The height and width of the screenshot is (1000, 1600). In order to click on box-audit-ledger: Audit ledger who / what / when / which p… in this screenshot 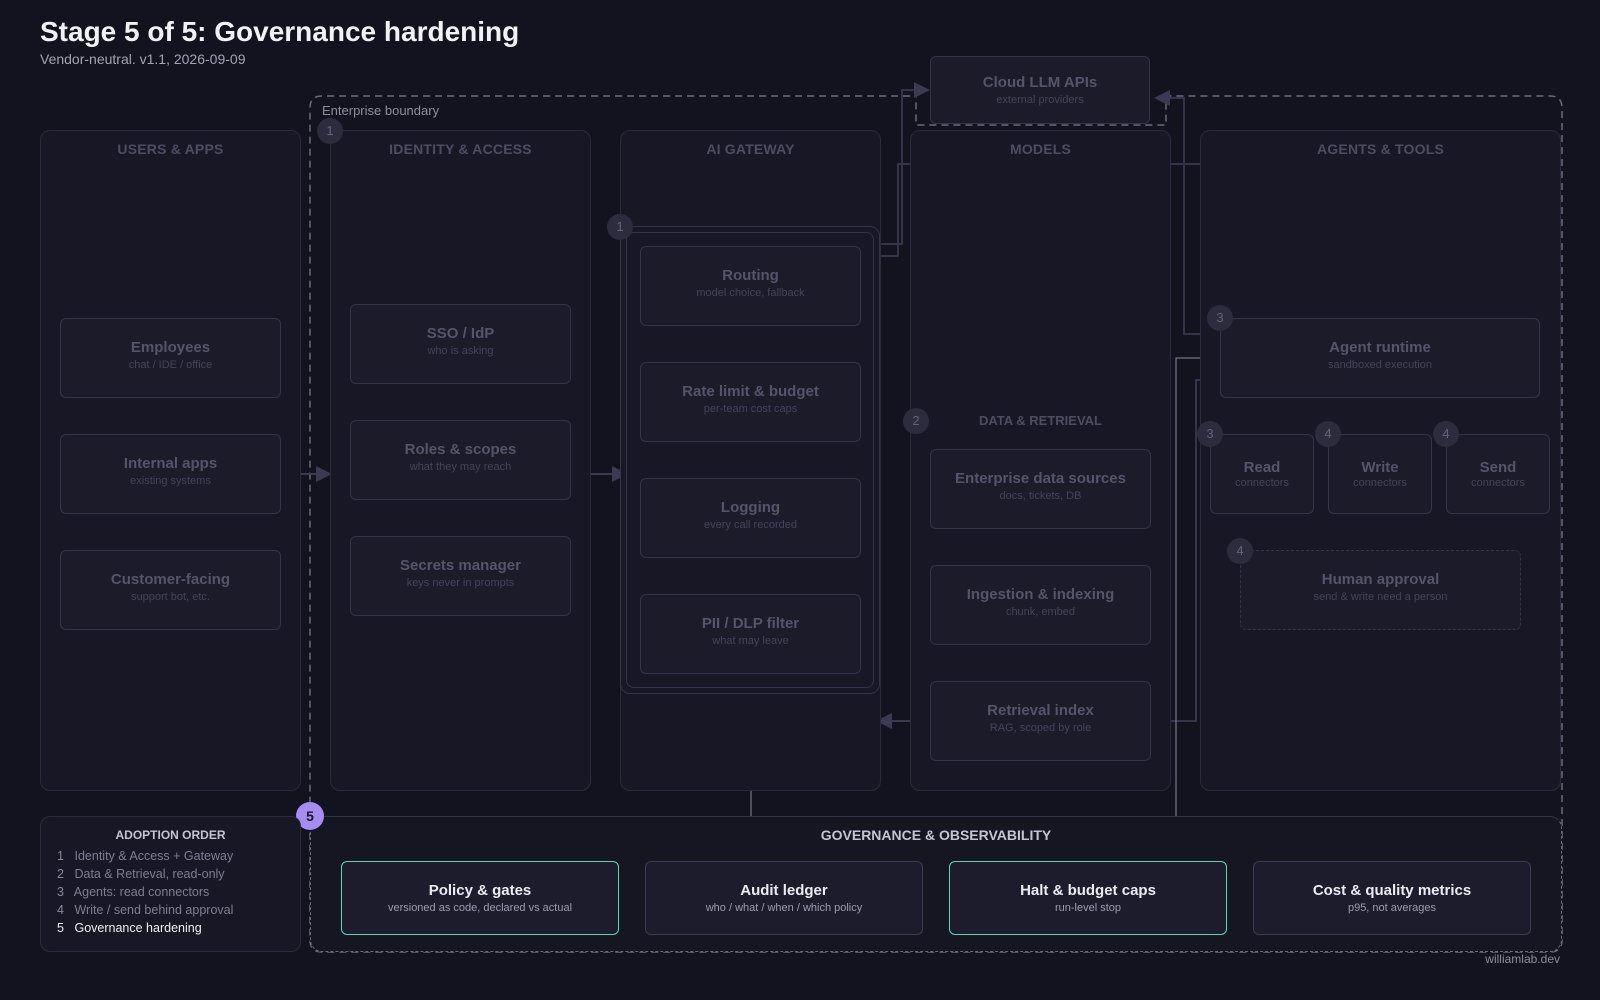, I will do `click(784, 898)`.